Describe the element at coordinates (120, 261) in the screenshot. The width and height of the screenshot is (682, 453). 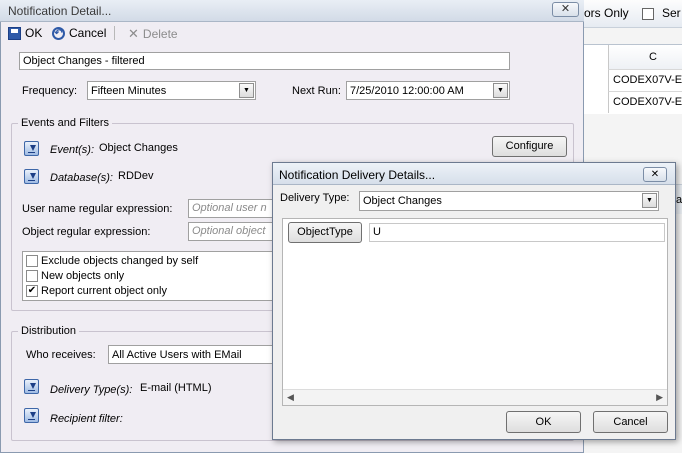
I see `exclude-self-label: Exclude objects changed by self` at that location.